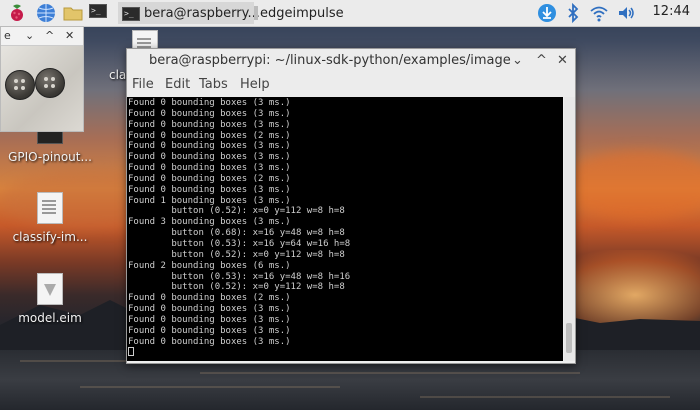  Describe the element at coordinates (626, 13) in the screenshot. I see `volume-icon` at that location.